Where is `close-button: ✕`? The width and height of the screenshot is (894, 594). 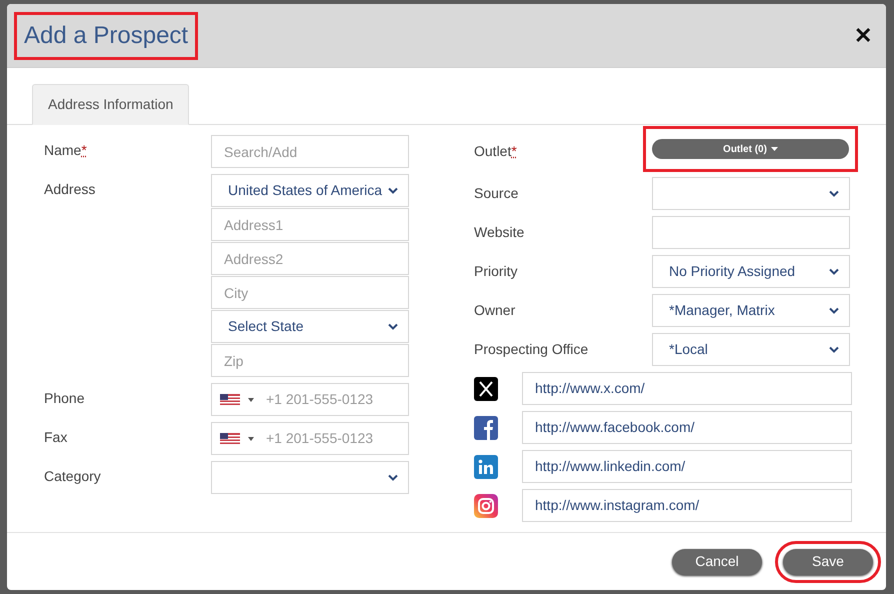
close-button: ✕ is located at coordinates (863, 35).